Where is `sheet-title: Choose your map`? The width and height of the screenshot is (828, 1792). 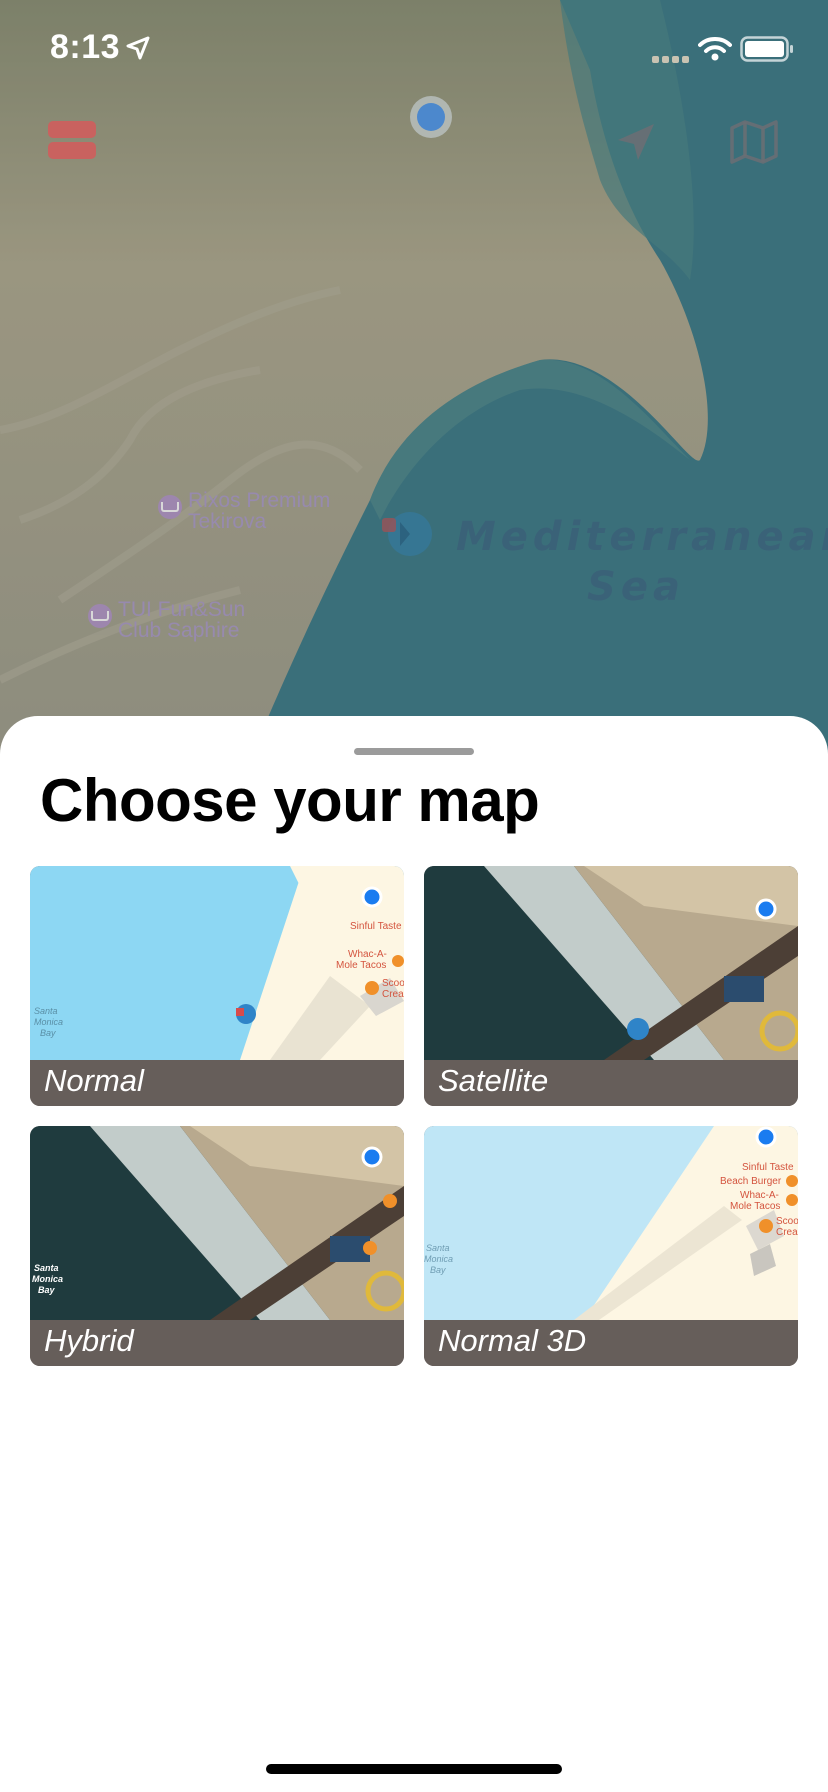 sheet-title: Choose your map is located at coordinates (290, 800).